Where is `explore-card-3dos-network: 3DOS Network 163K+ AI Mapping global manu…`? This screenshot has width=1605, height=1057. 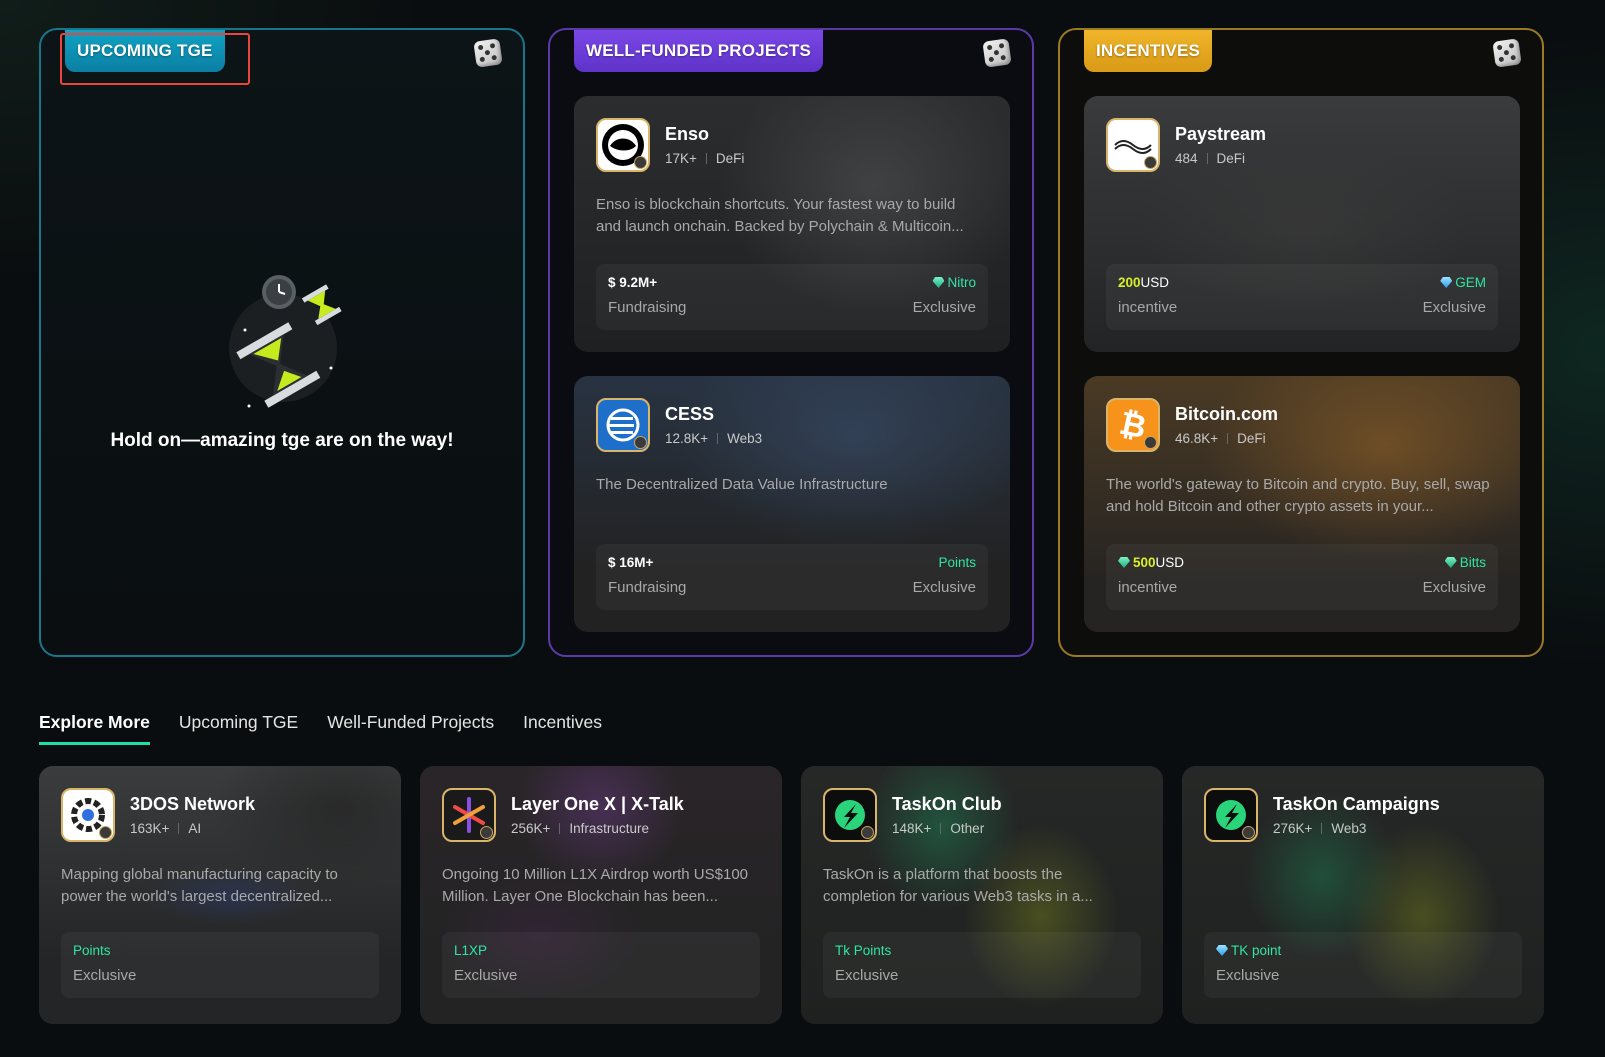 explore-card-3dos-network: 3DOS Network 163K+ AI Mapping global manu… is located at coordinates (220, 895).